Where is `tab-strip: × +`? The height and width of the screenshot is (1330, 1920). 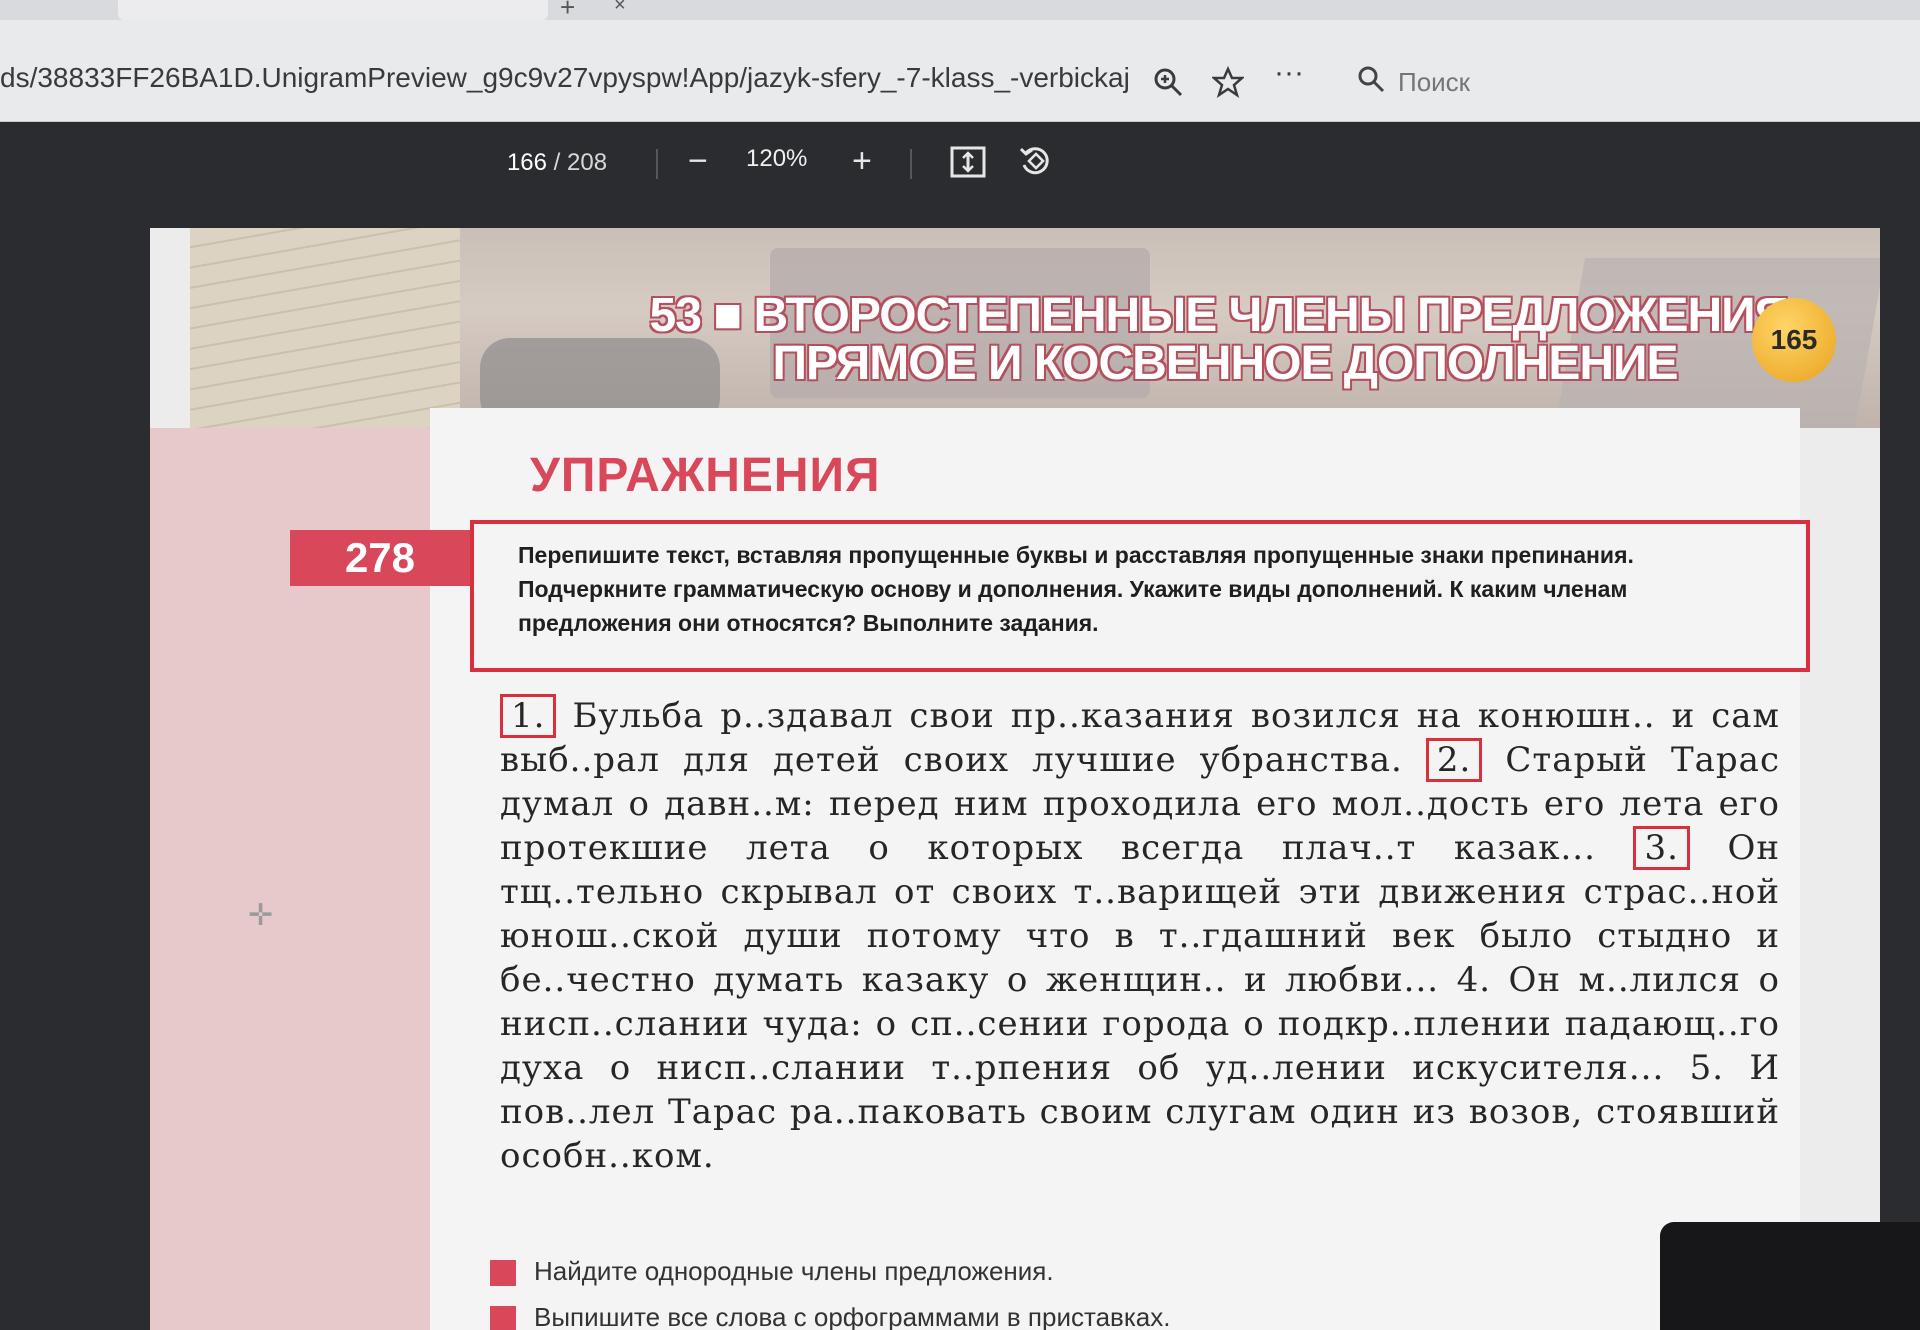 tab-strip: × + is located at coordinates (960, 11).